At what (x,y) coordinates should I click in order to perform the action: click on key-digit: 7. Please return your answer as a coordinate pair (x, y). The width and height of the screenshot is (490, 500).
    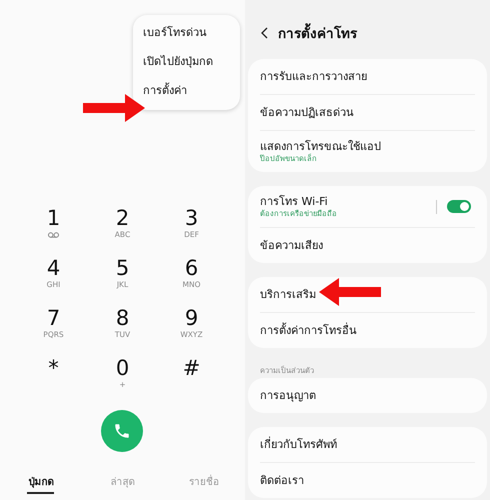
    Looking at the image, I should click on (53, 318).